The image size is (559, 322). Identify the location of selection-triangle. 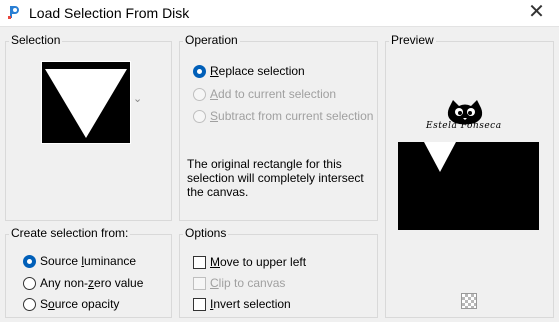
(86, 102).